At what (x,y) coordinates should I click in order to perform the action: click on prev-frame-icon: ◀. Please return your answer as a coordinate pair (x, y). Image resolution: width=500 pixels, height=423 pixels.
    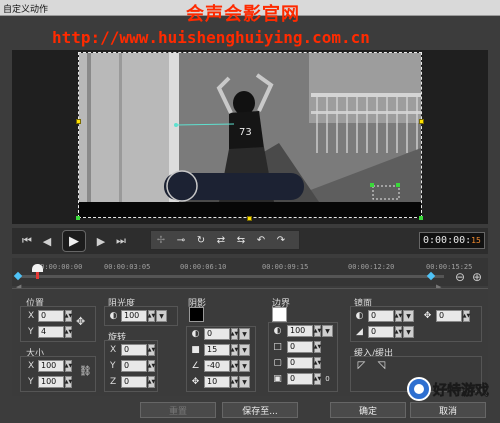
    Looking at the image, I should click on (47, 241).